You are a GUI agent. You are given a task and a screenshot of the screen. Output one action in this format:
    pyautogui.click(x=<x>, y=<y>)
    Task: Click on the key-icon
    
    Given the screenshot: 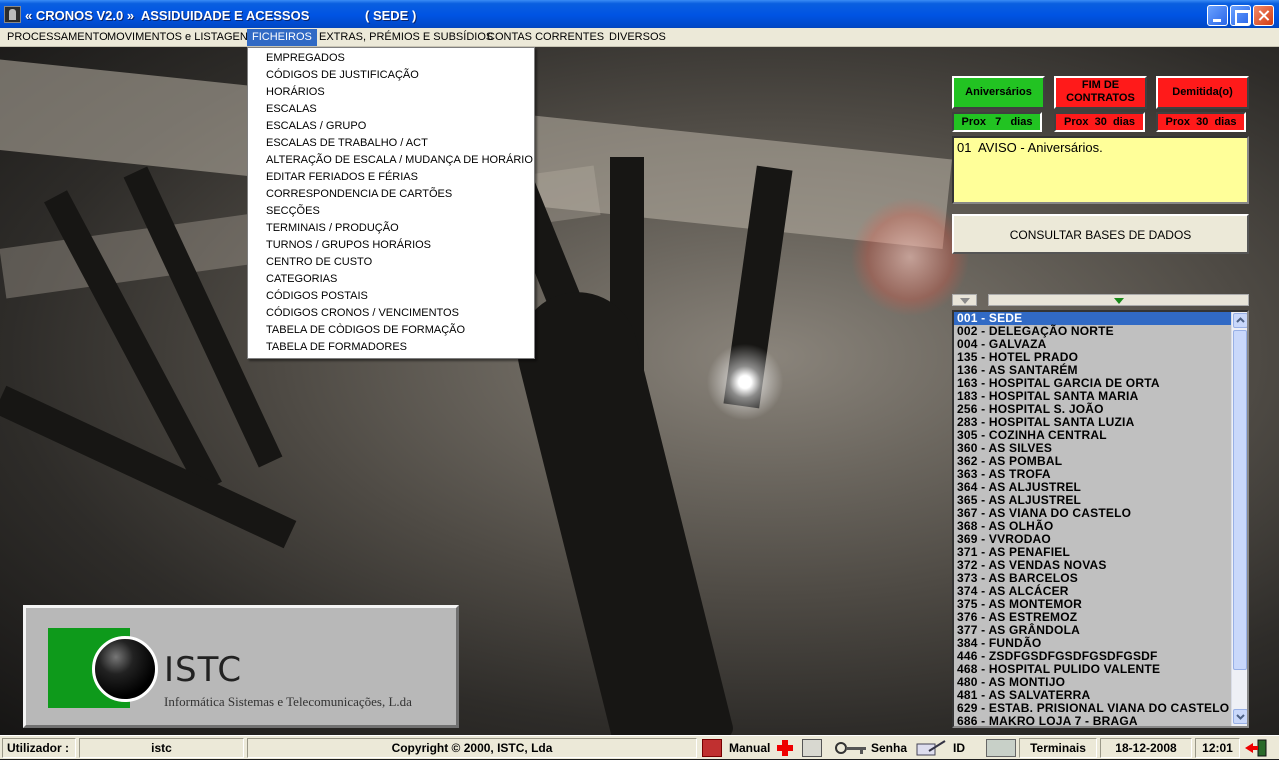 What is the action you would take?
    pyautogui.click(x=851, y=748)
    